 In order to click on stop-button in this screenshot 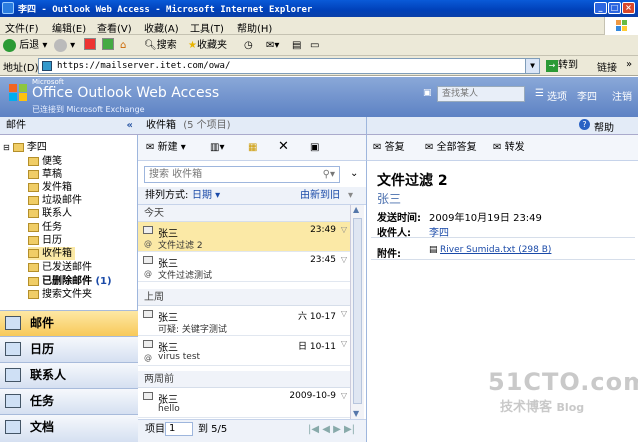, I will do `click(90, 45)`.